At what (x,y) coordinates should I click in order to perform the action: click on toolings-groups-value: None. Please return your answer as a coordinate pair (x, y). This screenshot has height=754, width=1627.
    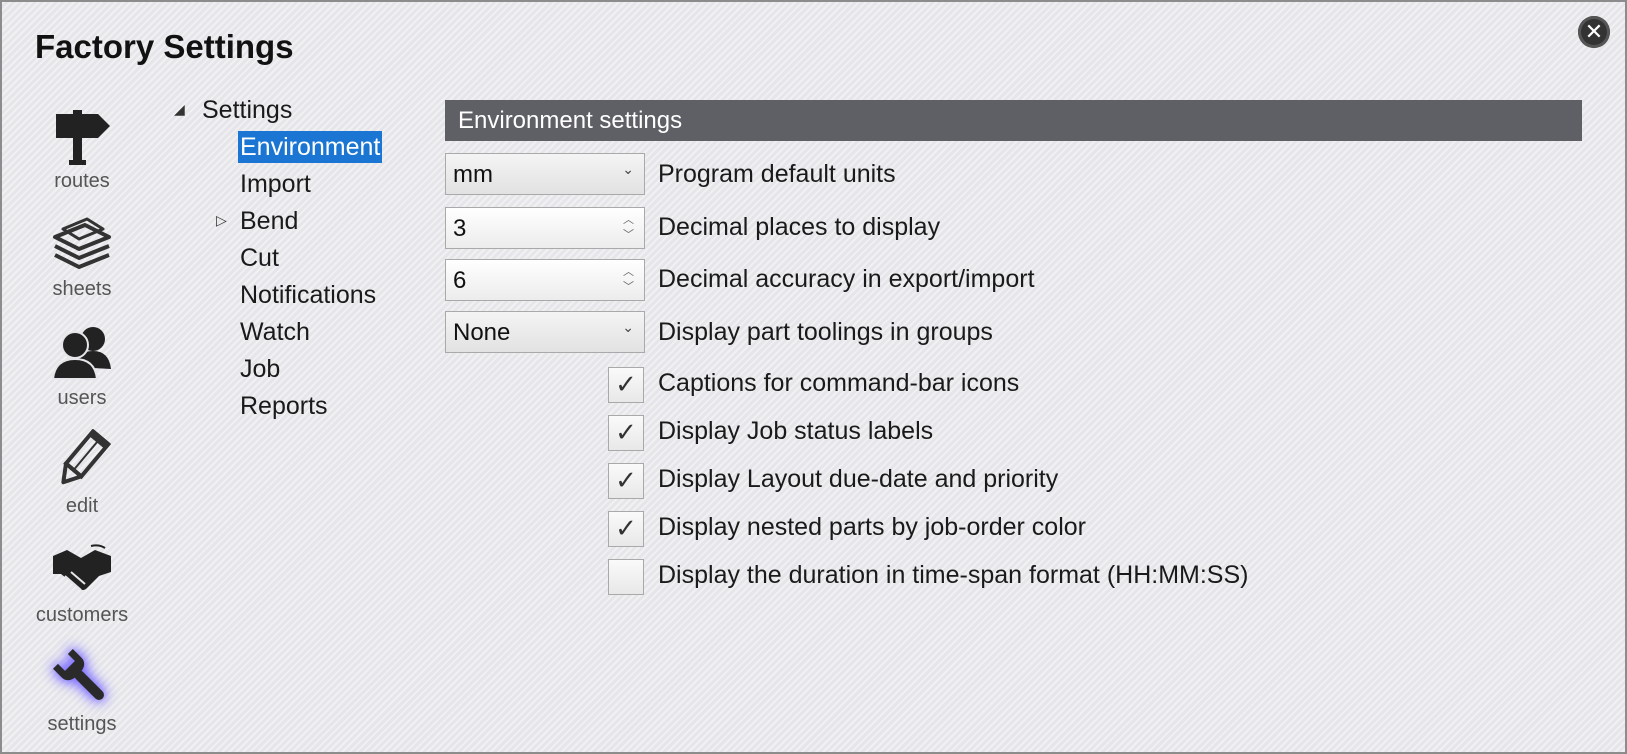
    Looking at the image, I should click on (482, 332).